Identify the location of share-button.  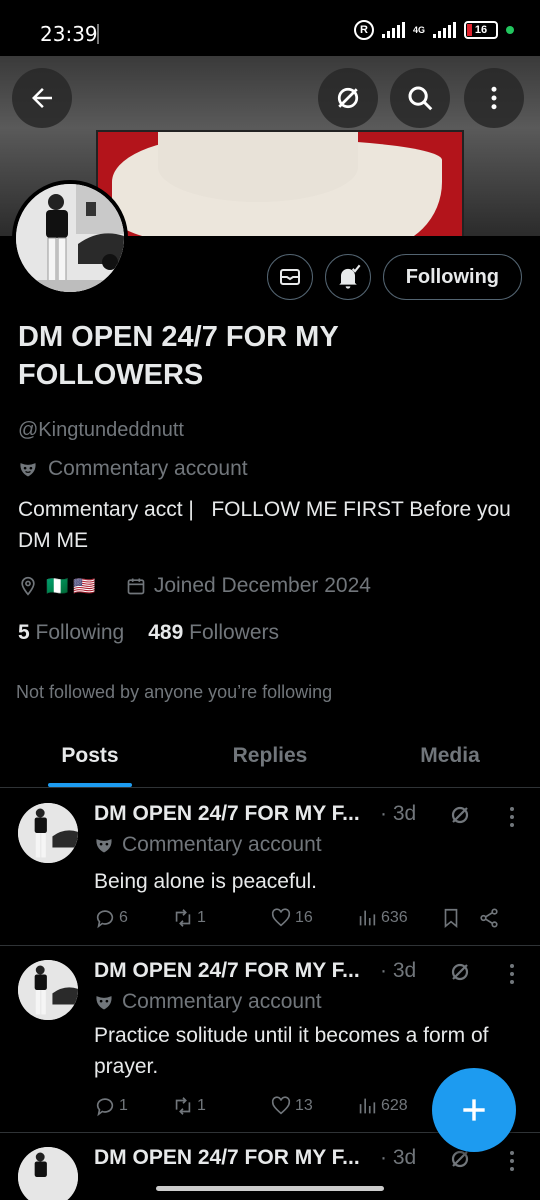
(489, 918).